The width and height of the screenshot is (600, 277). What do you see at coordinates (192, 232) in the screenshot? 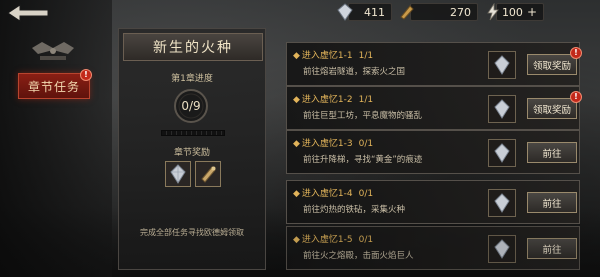
I see `chapter-hint-text: 完成全部任务寻找欧德姆领取` at bounding box center [192, 232].